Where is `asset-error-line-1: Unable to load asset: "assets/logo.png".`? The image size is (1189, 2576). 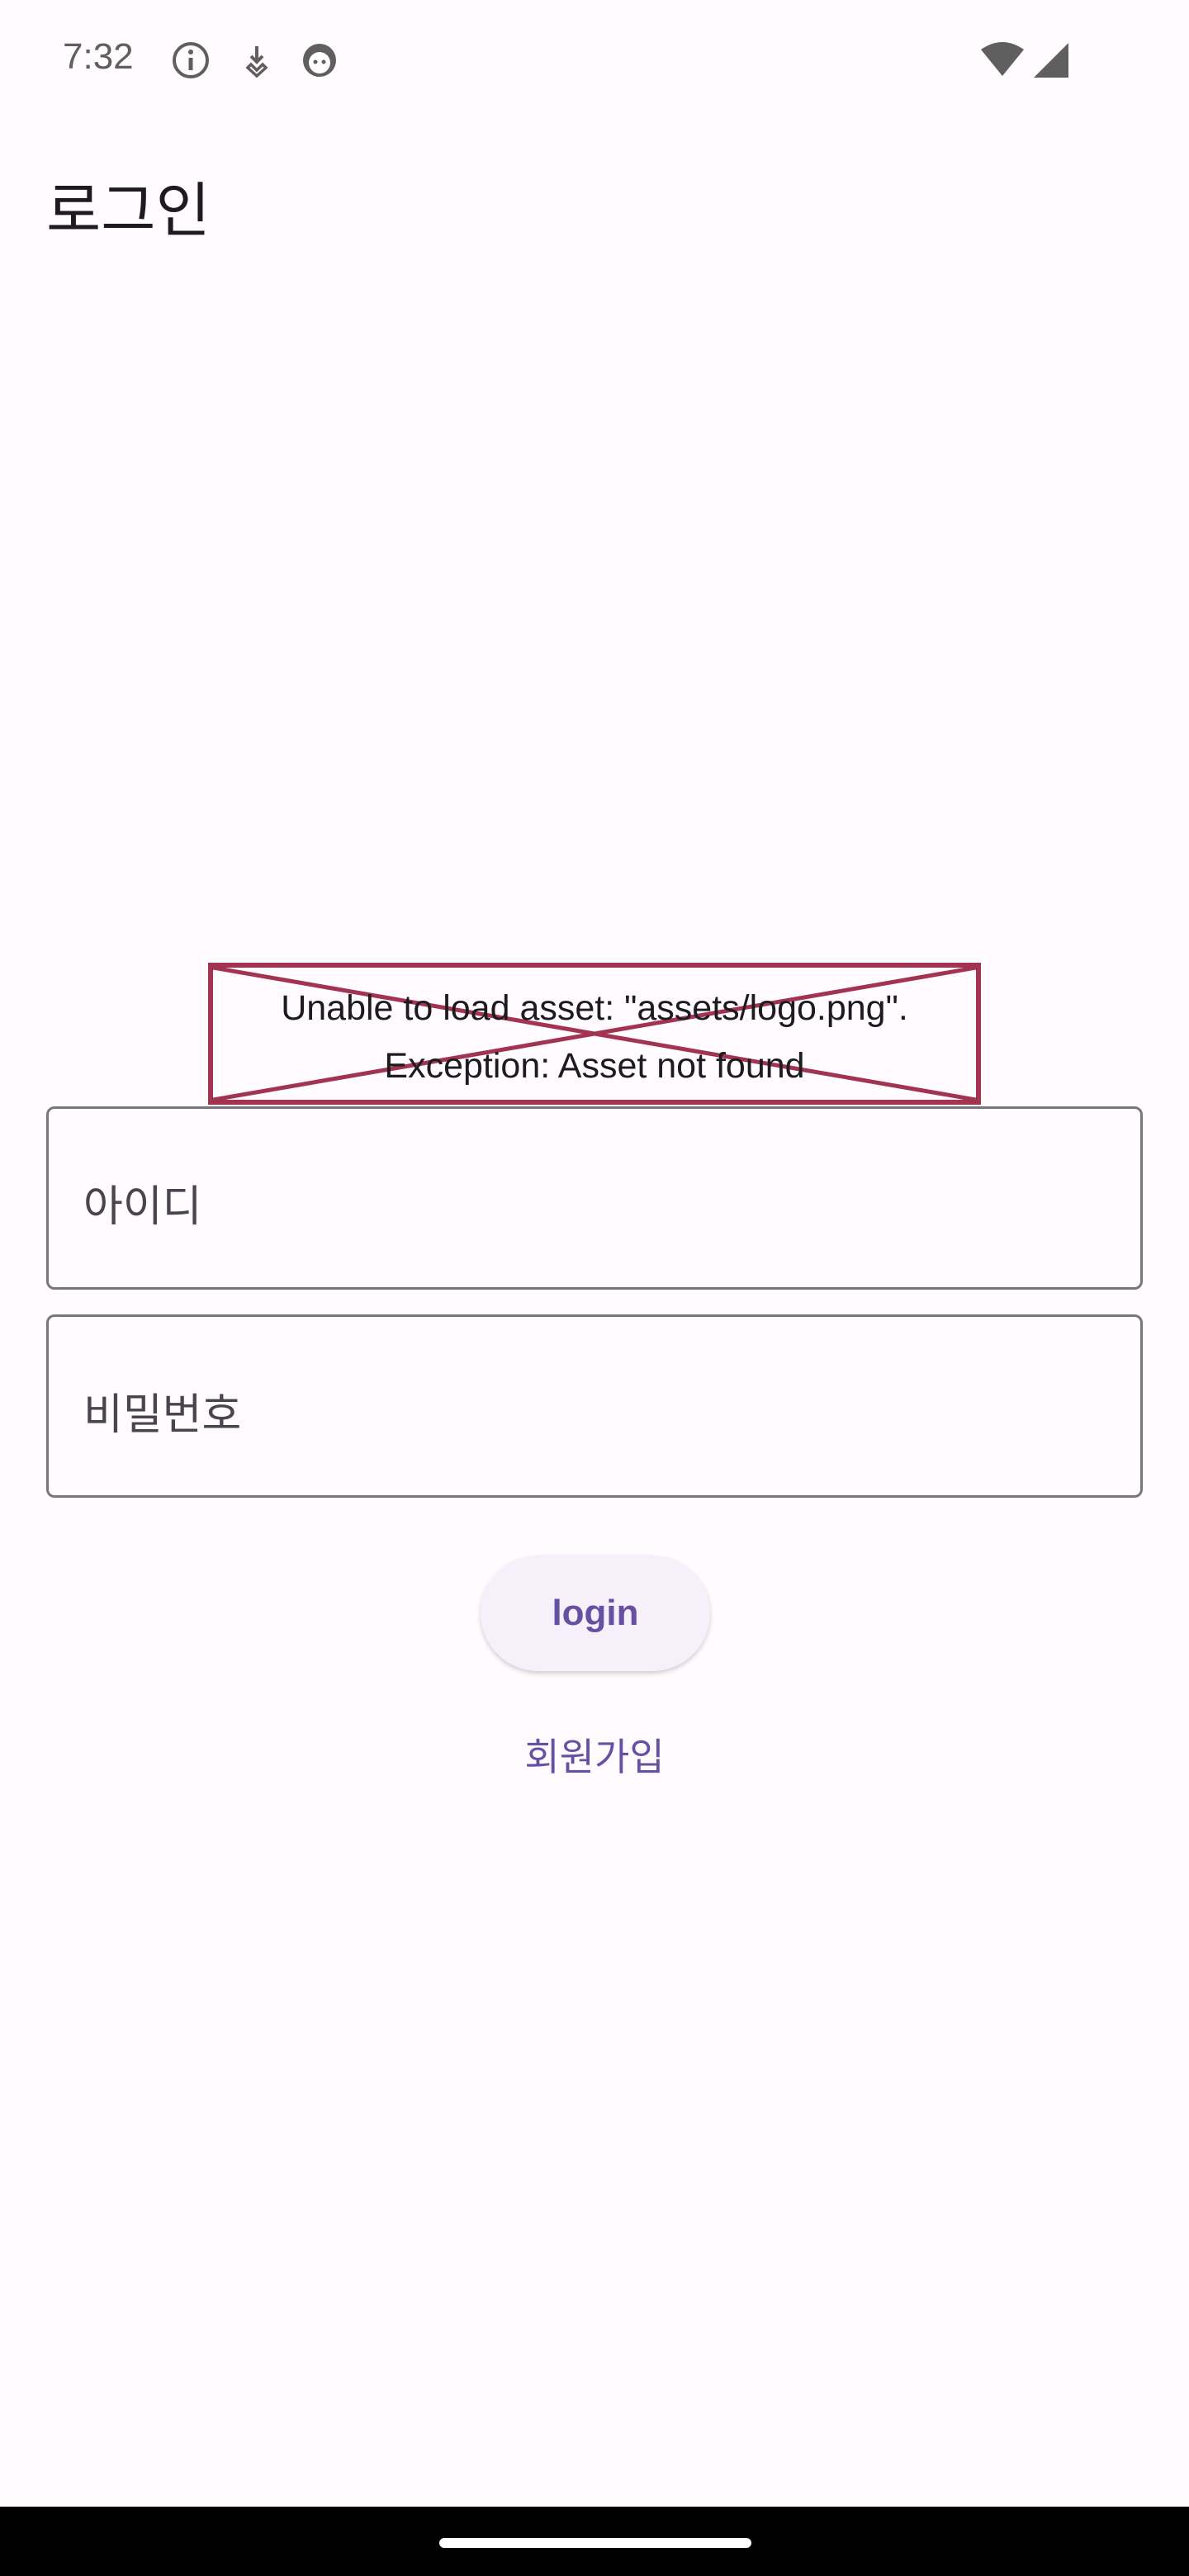 asset-error-line-1: Unable to load asset: "assets/logo.png". is located at coordinates (594, 1008).